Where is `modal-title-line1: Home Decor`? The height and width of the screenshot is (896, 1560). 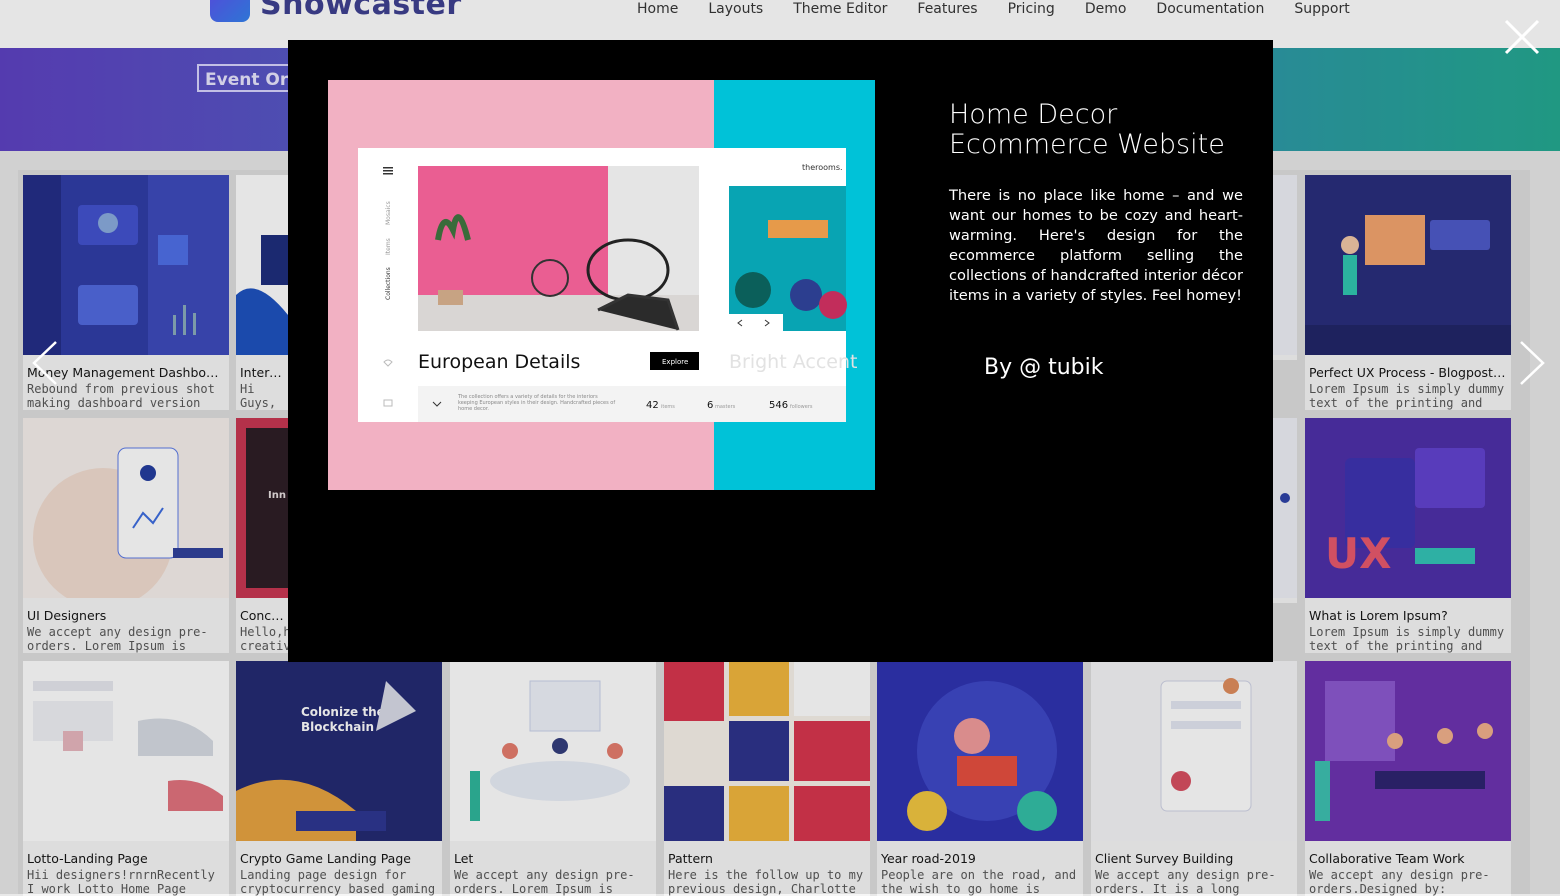
modal-title-line1: Home Decor is located at coordinates (1033, 114).